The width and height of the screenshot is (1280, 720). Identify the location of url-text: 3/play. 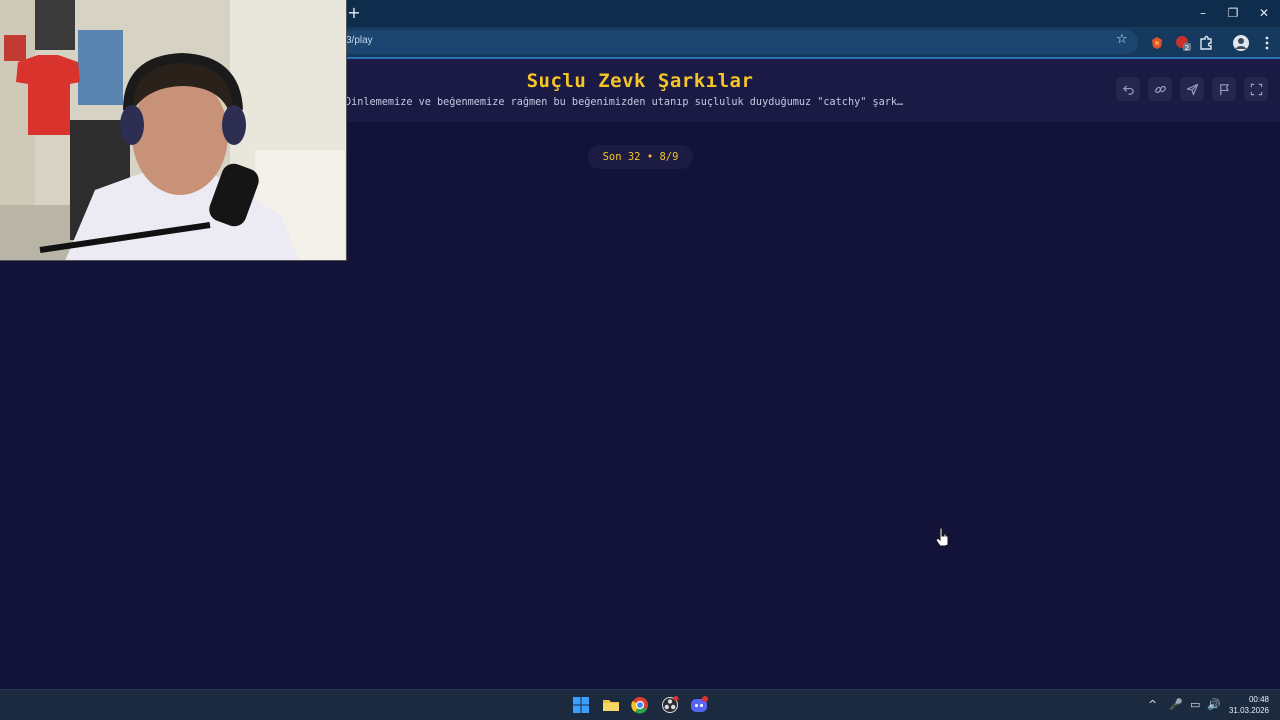
(359, 40).